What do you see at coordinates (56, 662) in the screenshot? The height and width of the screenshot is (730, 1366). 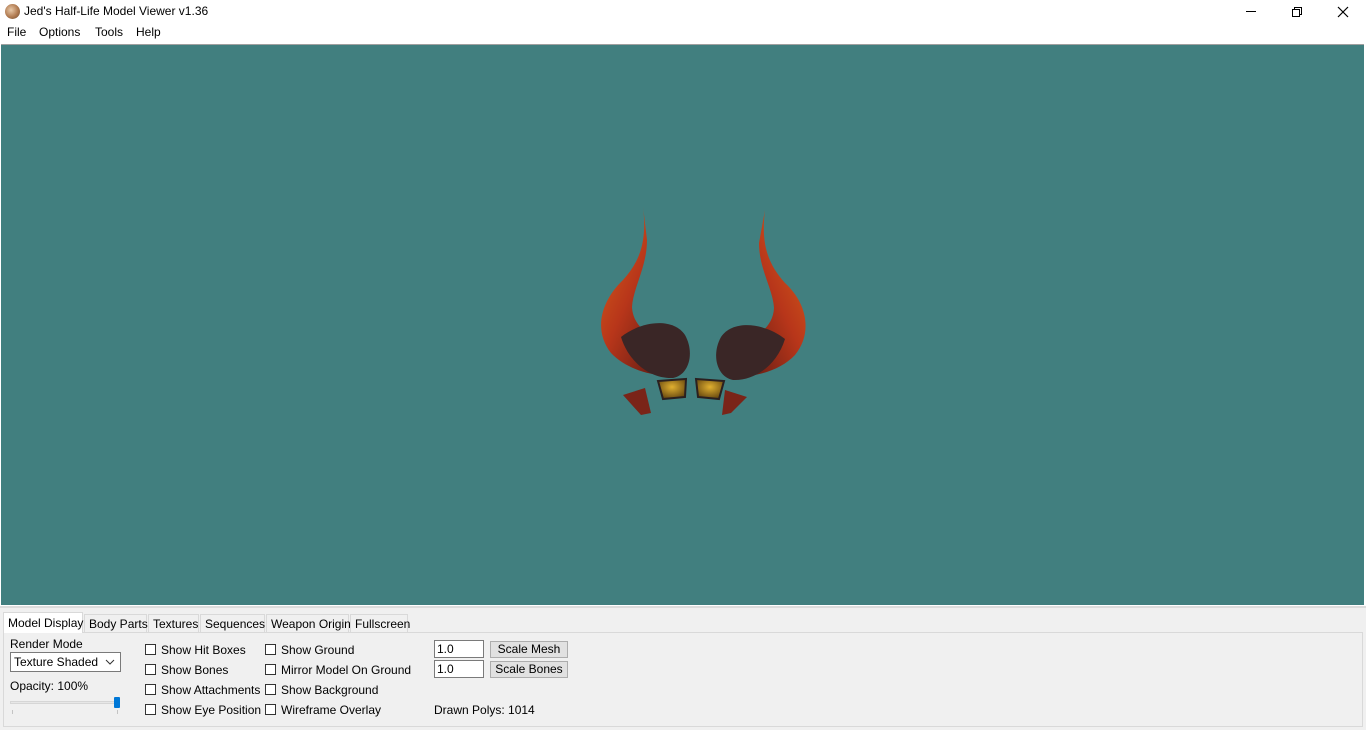 I see `render-mode-value: Texture Shaded` at bounding box center [56, 662].